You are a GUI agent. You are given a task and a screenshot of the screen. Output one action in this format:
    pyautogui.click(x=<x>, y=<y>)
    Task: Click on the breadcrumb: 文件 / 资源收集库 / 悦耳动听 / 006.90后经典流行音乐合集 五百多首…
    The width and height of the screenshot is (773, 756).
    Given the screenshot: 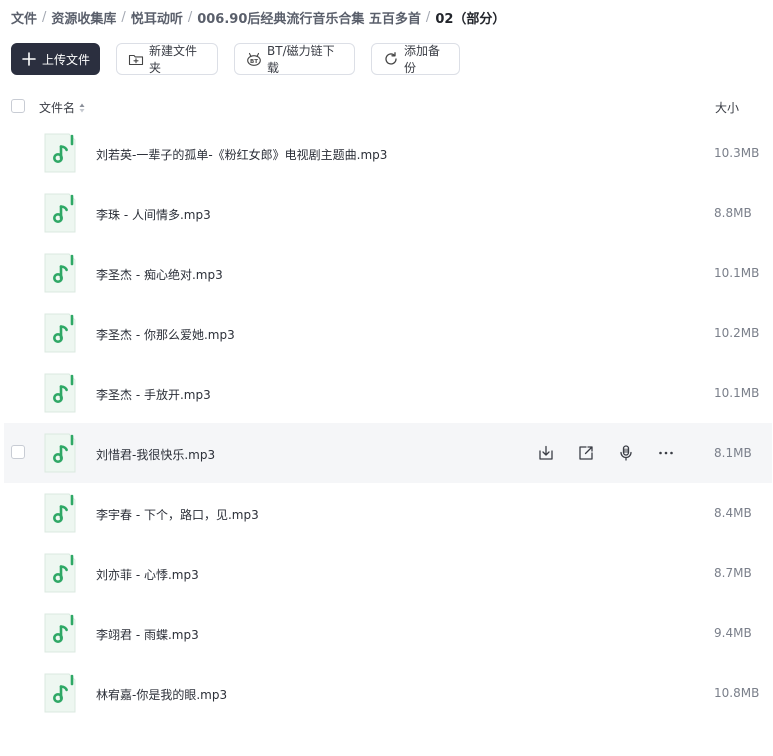 What is the action you would take?
    pyautogui.click(x=258, y=17)
    